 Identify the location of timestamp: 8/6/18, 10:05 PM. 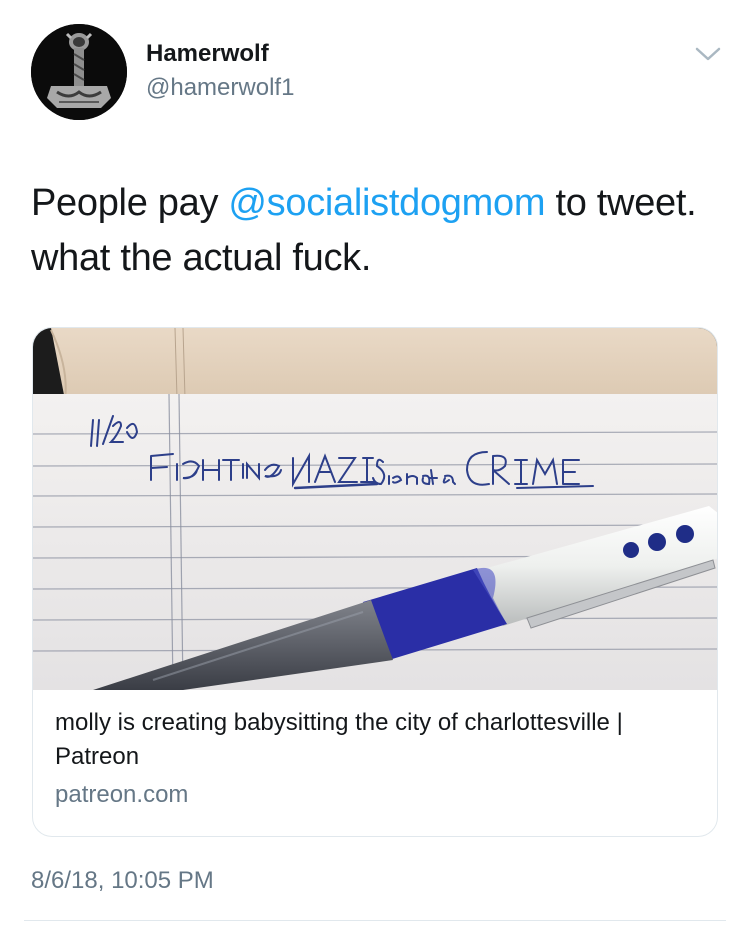
(122, 881).